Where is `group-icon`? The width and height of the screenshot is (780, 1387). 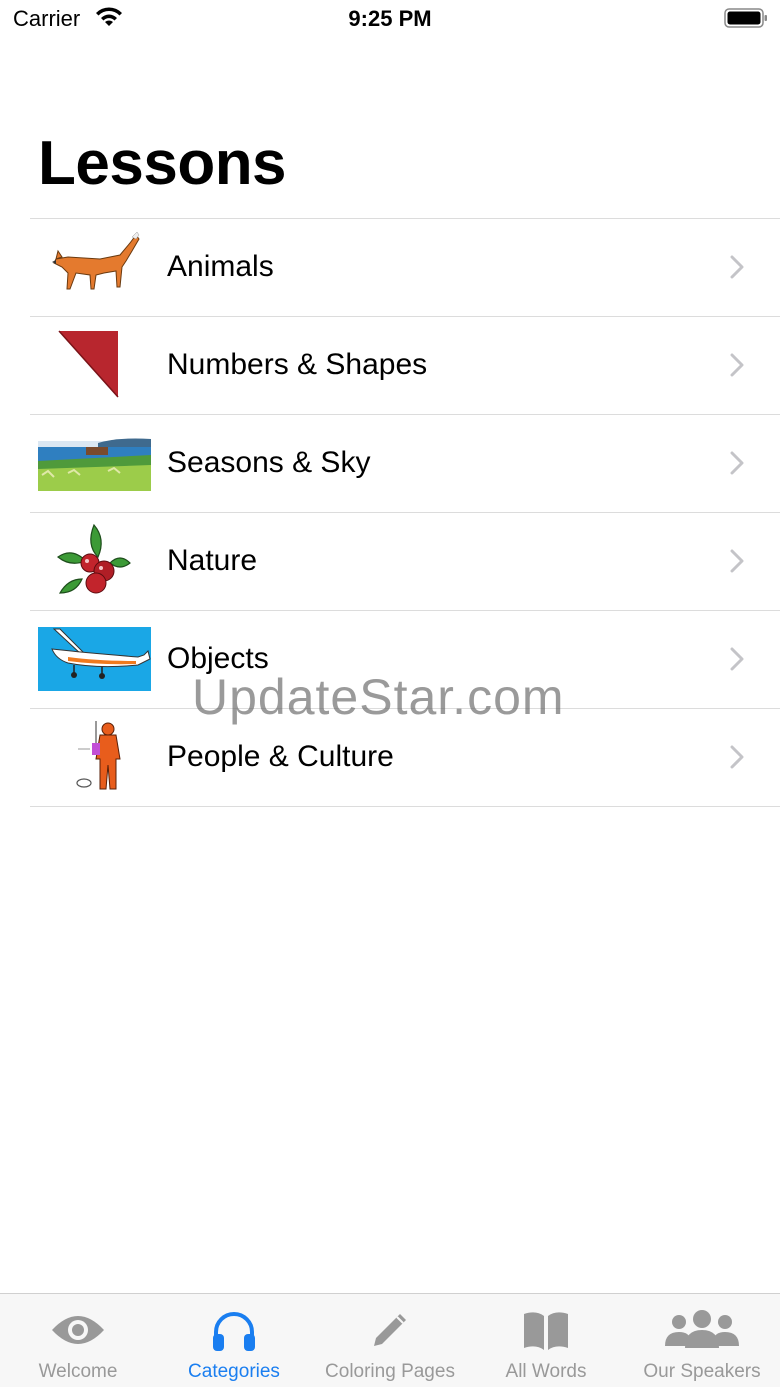 group-icon is located at coordinates (702, 1329).